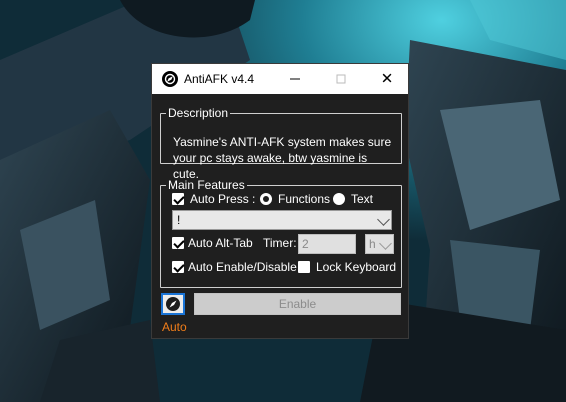 The height and width of the screenshot is (402, 566). What do you see at coordinates (362, 199) in the screenshot?
I see `text-label: Text` at bounding box center [362, 199].